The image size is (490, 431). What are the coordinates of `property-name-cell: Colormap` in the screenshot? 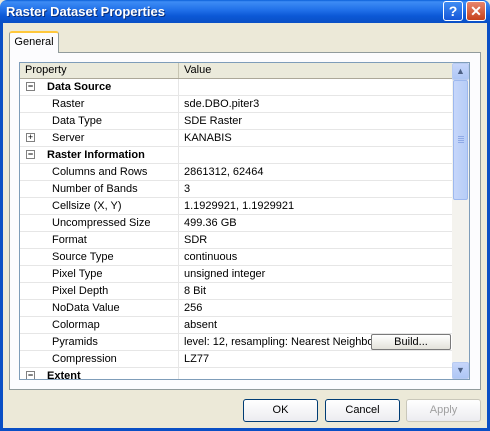 It's located at (99, 325).